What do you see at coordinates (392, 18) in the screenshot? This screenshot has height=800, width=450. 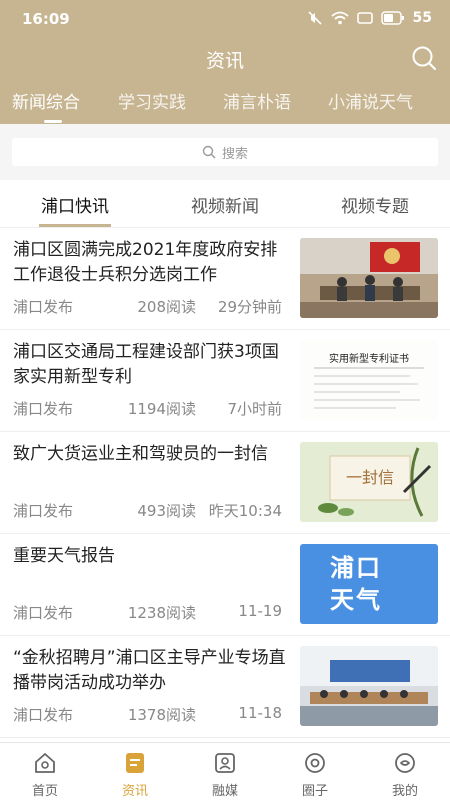 I see `battery-icon` at bounding box center [392, 18].